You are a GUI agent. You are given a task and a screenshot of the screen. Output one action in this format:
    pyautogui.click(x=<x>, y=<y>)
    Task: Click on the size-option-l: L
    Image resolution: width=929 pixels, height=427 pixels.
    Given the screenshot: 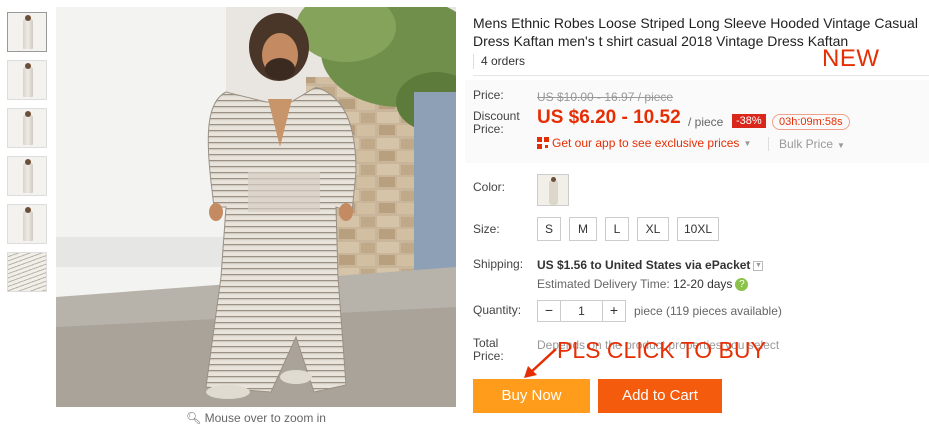 What is the action you would take?
    pyautogui.click(x=617, y=229)
    